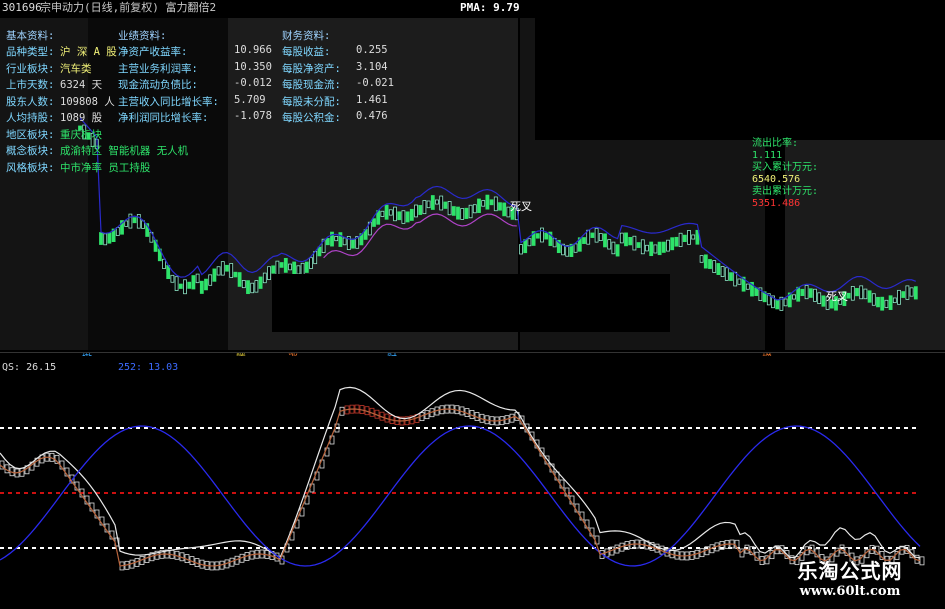 This screenshot has height=609, width=945. I want to click on perf-label-0: 净资产收益率:, so click(153, 52).